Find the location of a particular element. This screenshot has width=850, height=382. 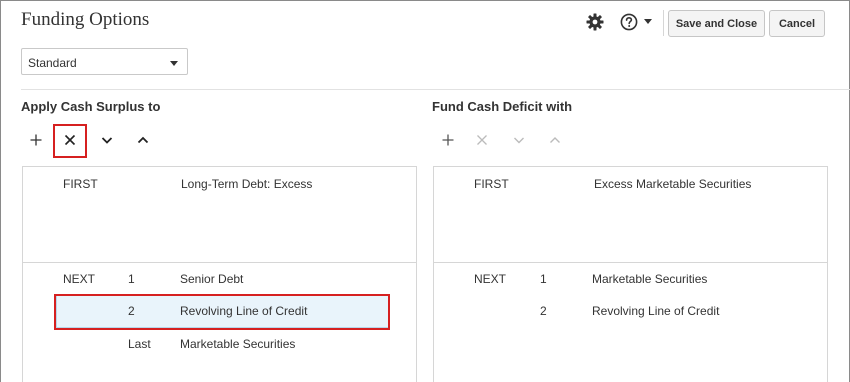

first-item: Excess Marketable Securities is located at coordinates (672, 184).